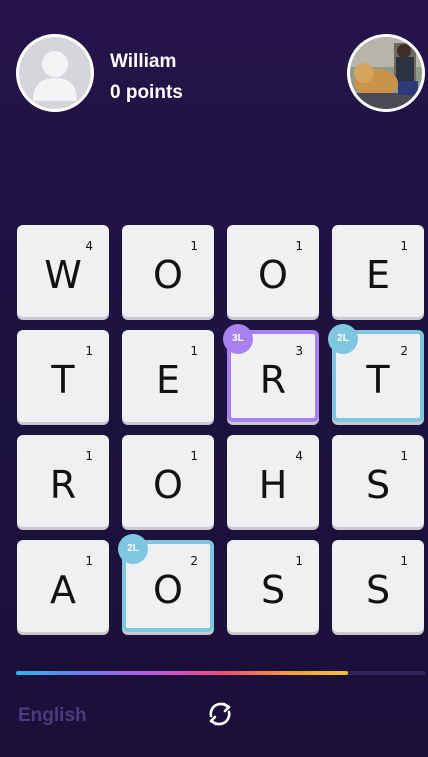 Image resolution: width=428 pixels, height=757 pixels. I want to click on tile-letter: H, so click(273, 485).